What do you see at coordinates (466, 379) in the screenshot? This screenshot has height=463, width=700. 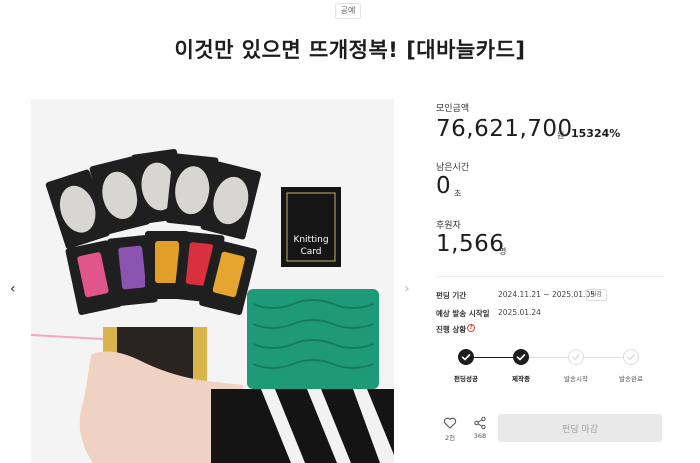 I see `step-label-funding-success: 펀딩성공` at bounding box center [466, 379].